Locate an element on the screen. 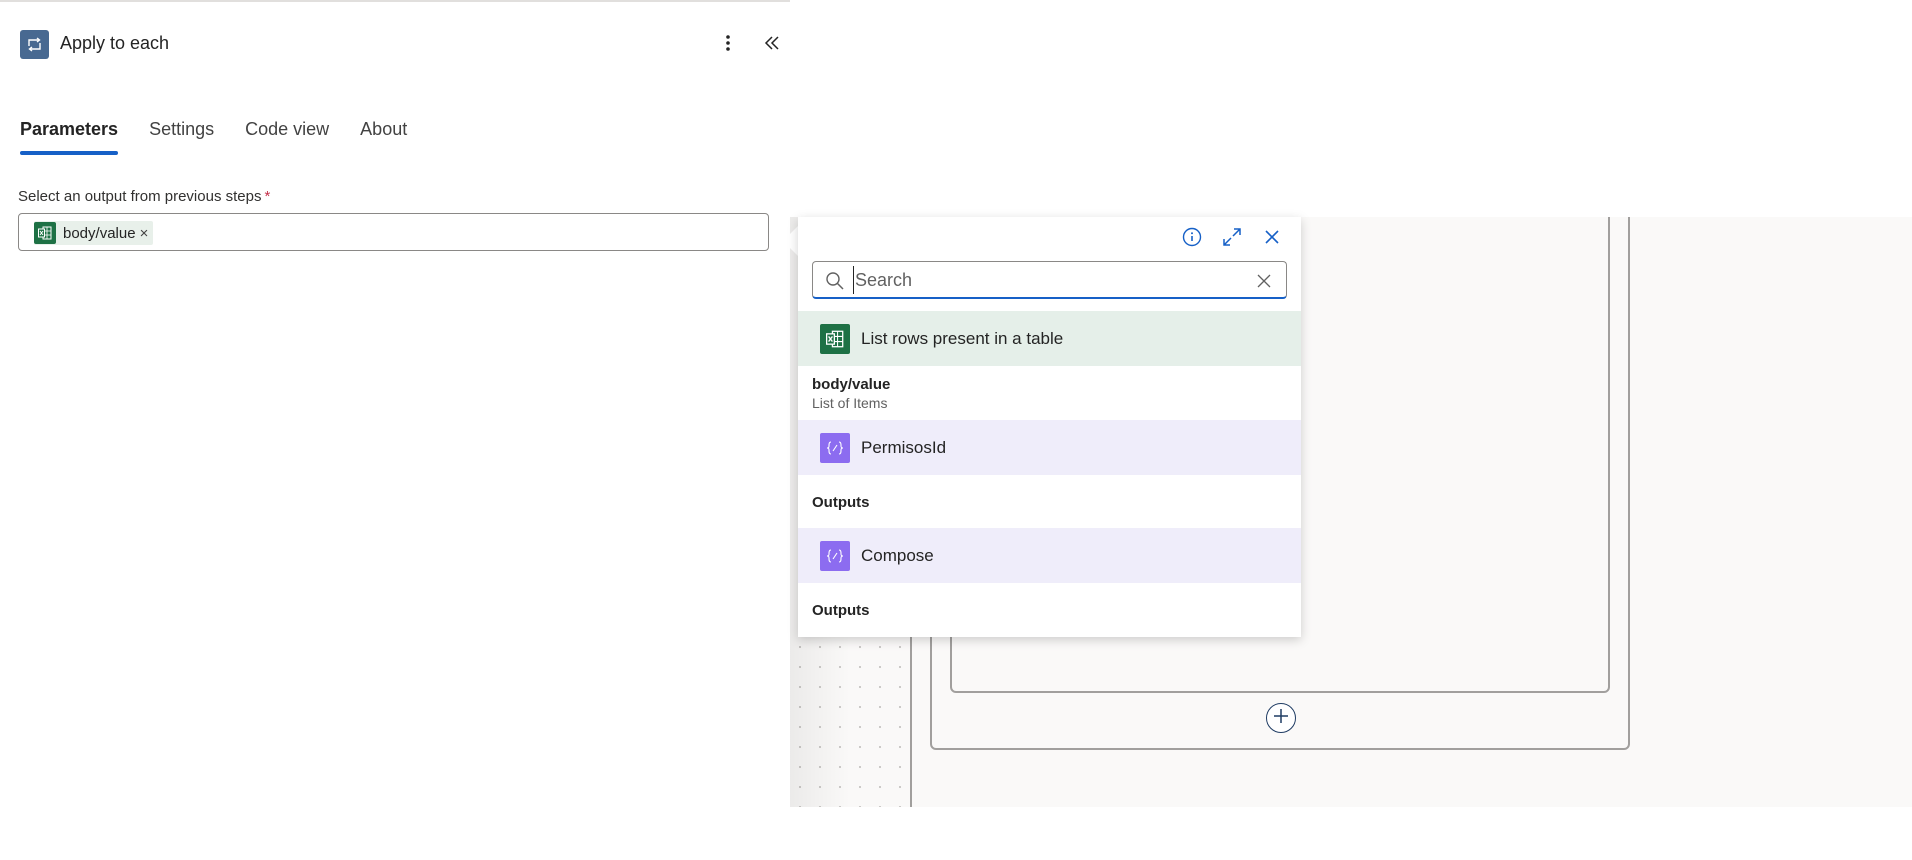  more-vertical-icon is located at coordinates (728, 45).